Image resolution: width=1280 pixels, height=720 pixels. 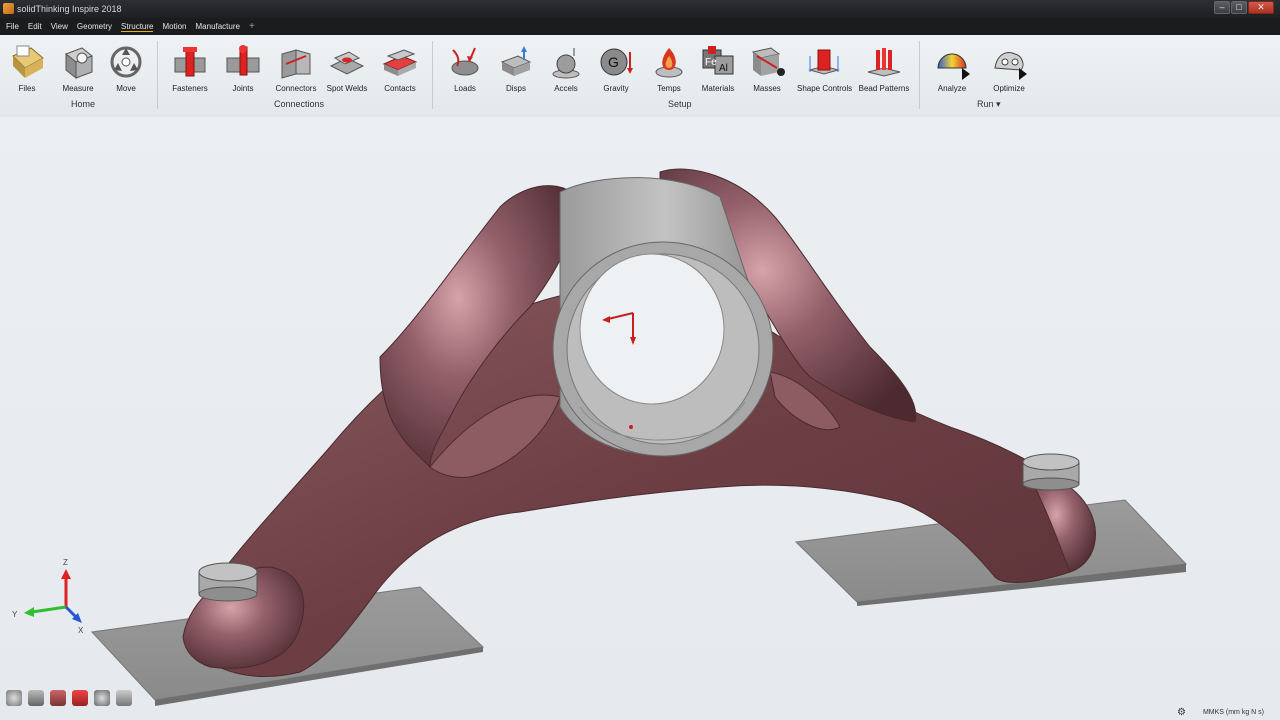 I want to click on files-tool: Files, so click(x=27, y=68).